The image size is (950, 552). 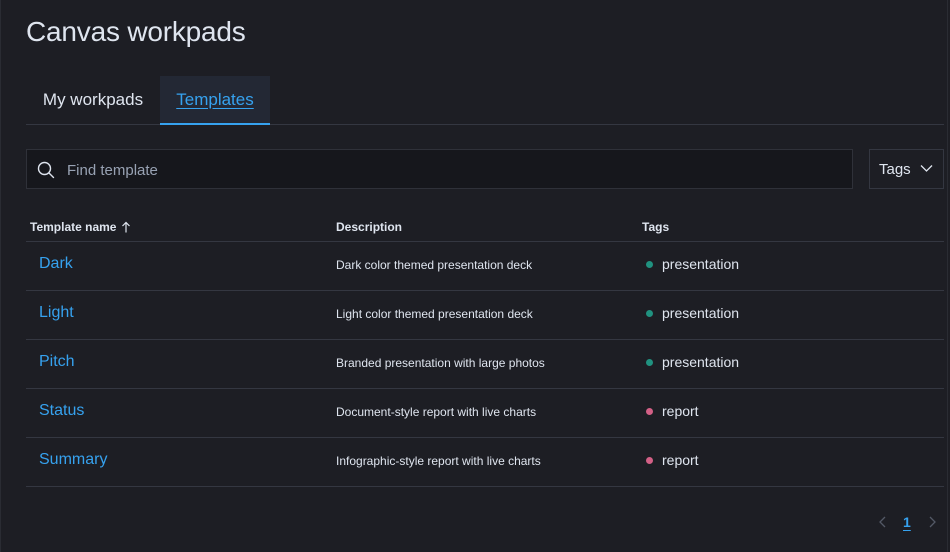 I want to click on page-title: Canvas workpads, so click(x=136, y=31).